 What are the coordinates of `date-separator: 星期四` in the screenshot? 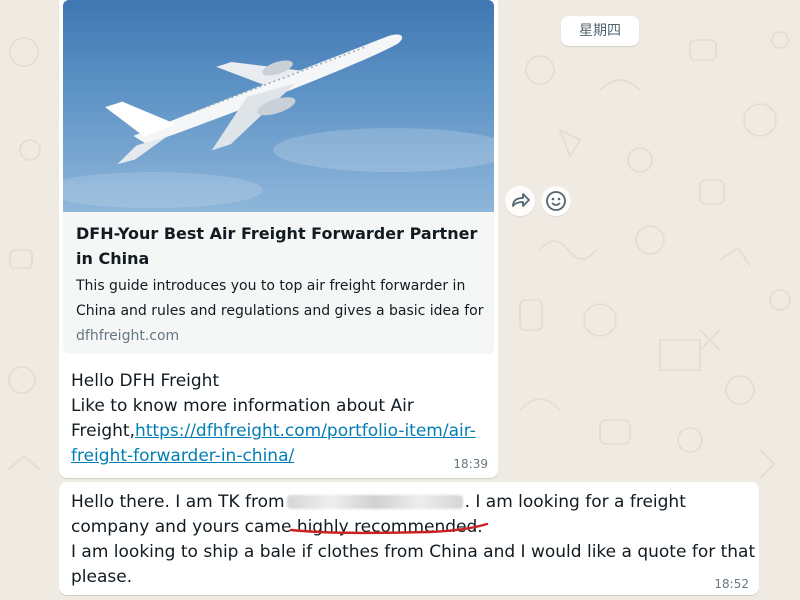 It's located at (600, 31).